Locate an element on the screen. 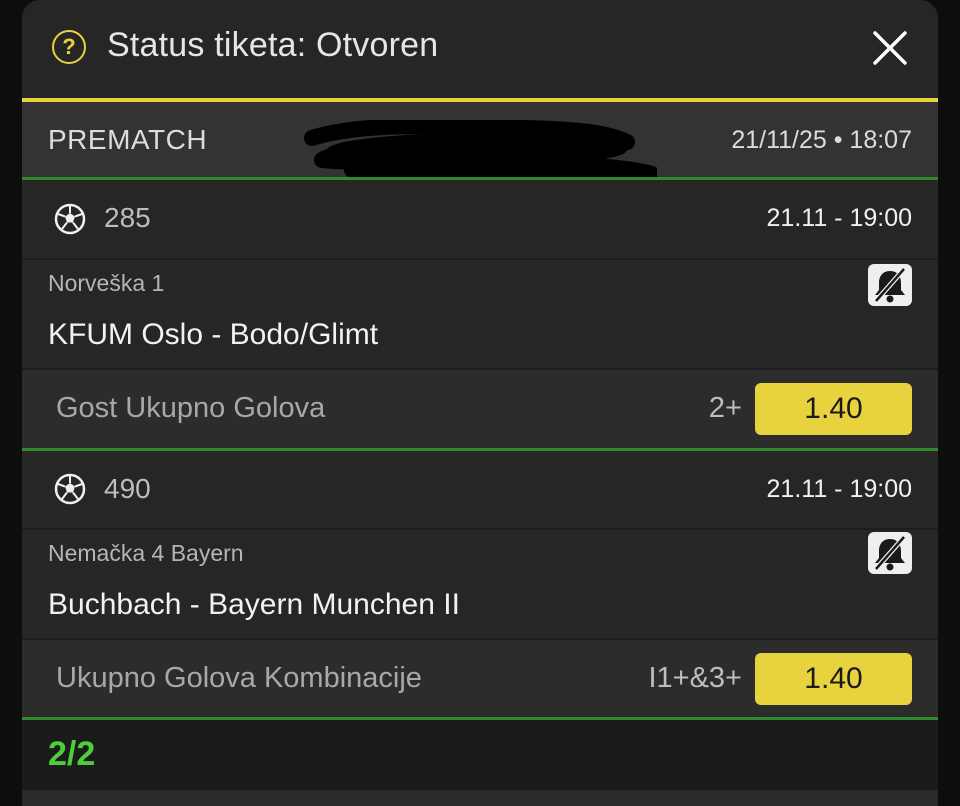 The height and width of the screenshot is (806, 960). prematch-label: PREMATCH is located at coordinates (128, 139).